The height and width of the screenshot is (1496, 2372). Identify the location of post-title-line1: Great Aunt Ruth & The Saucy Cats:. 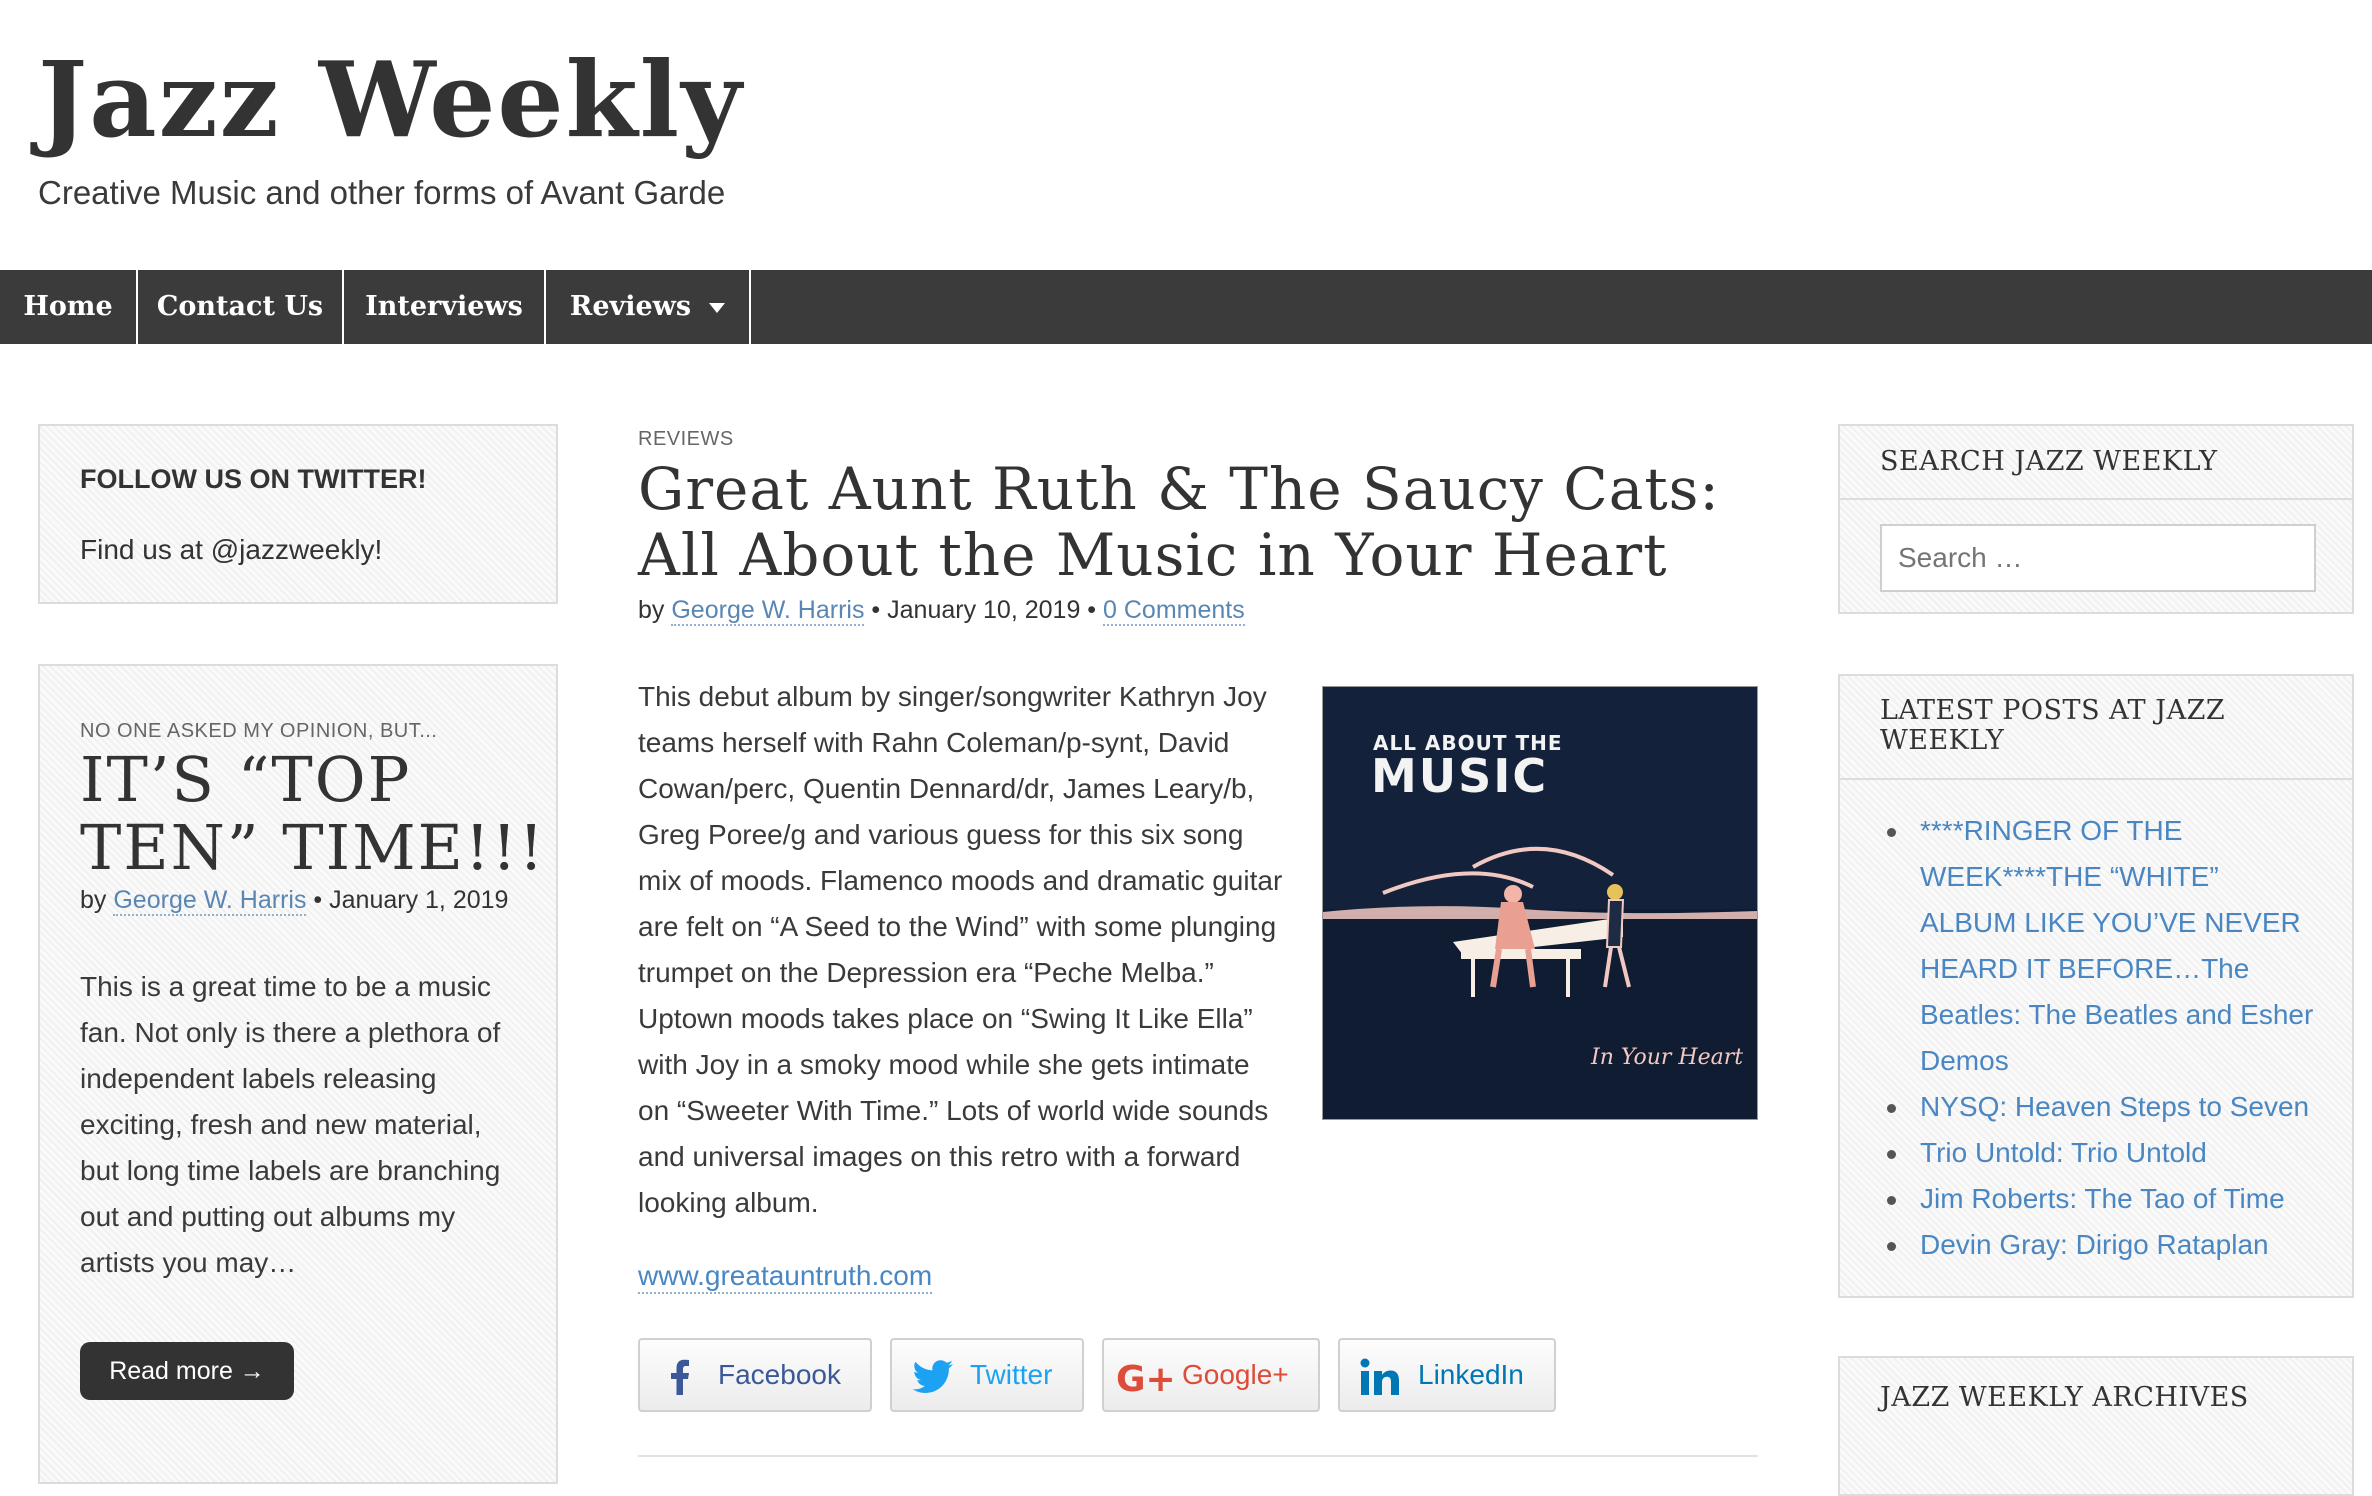
(1179, 489).